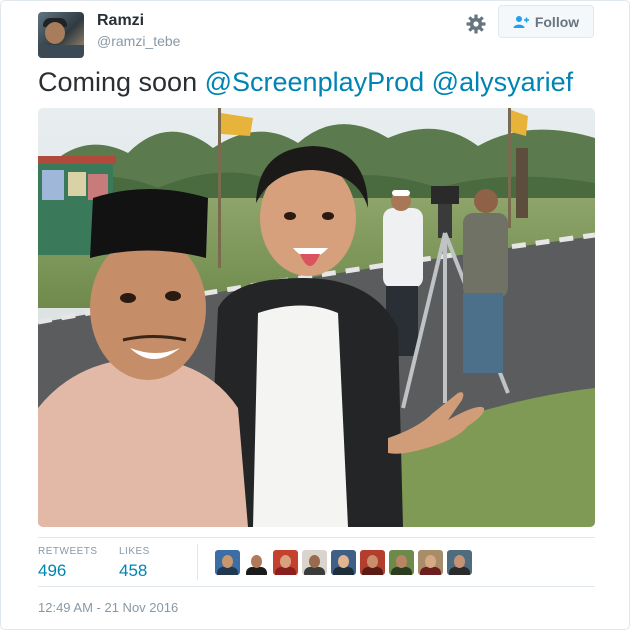  I want to click on stats-vertical-divider, so click(197, 562).